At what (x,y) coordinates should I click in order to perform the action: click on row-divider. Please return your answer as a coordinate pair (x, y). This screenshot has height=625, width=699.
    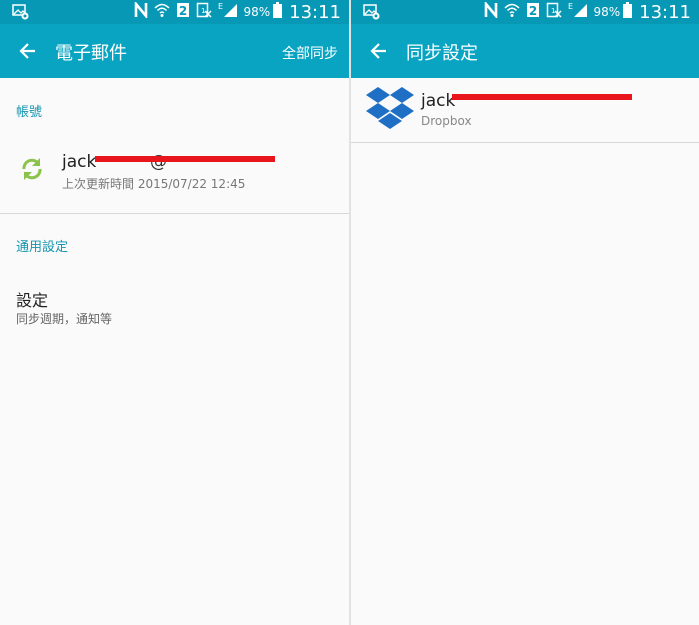
    Looking at the image, I should click on (525, 142).